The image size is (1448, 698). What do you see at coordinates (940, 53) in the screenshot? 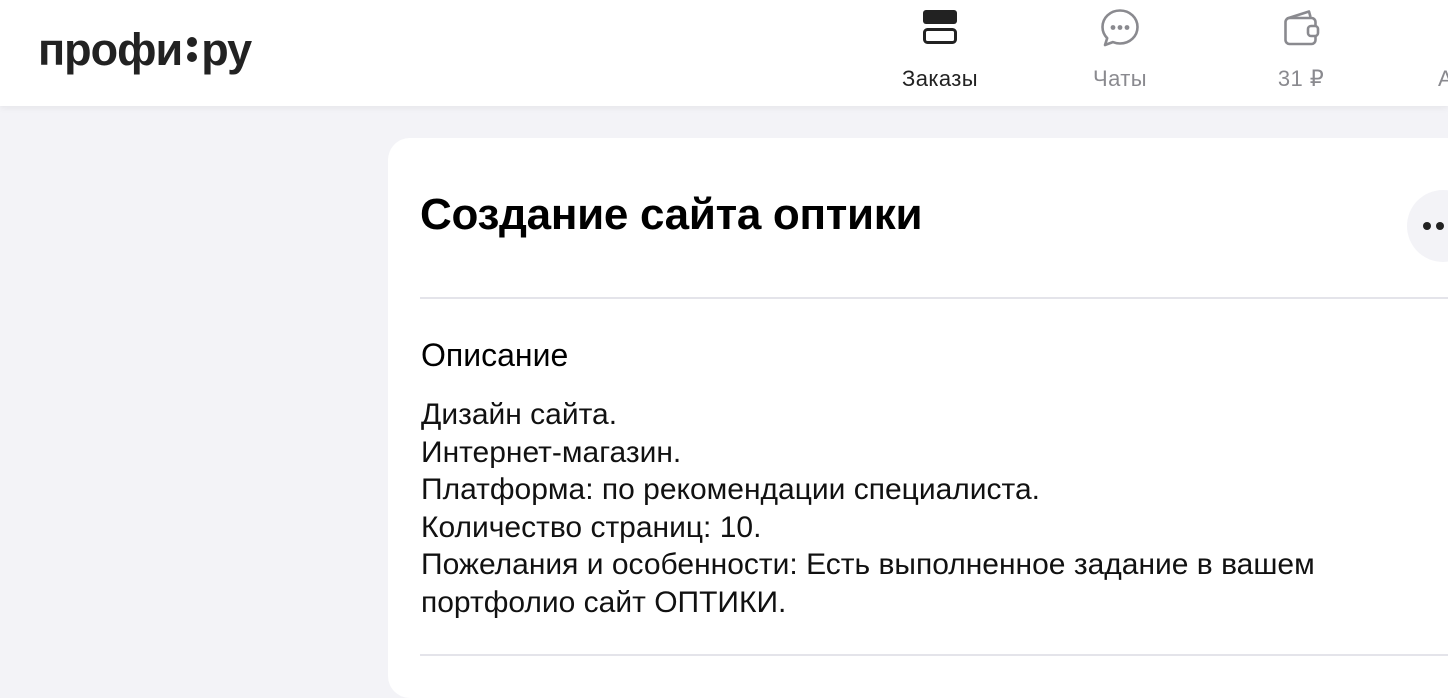
I see `nav-orders: Заказы` at bounding box center [940, 53].